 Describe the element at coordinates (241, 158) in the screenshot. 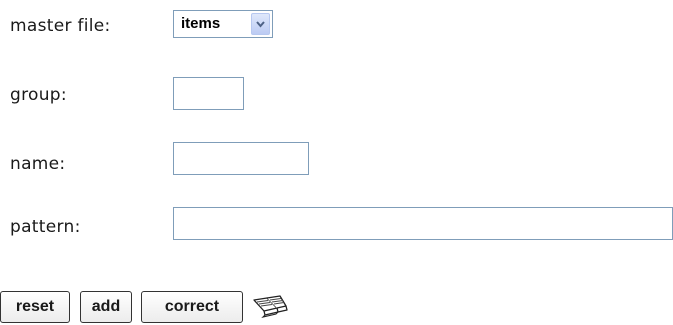

I see `name-input` at that location.